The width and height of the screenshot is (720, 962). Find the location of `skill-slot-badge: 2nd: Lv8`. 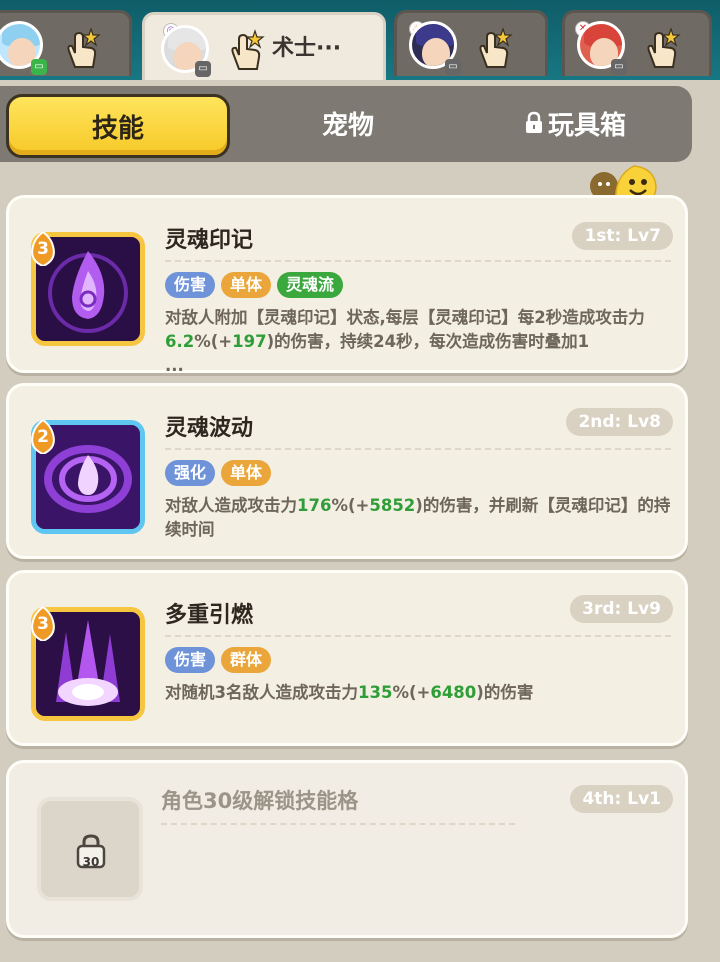

skill-slot-badge: 2nd: Lv8 is located at coordinates (619, 422).